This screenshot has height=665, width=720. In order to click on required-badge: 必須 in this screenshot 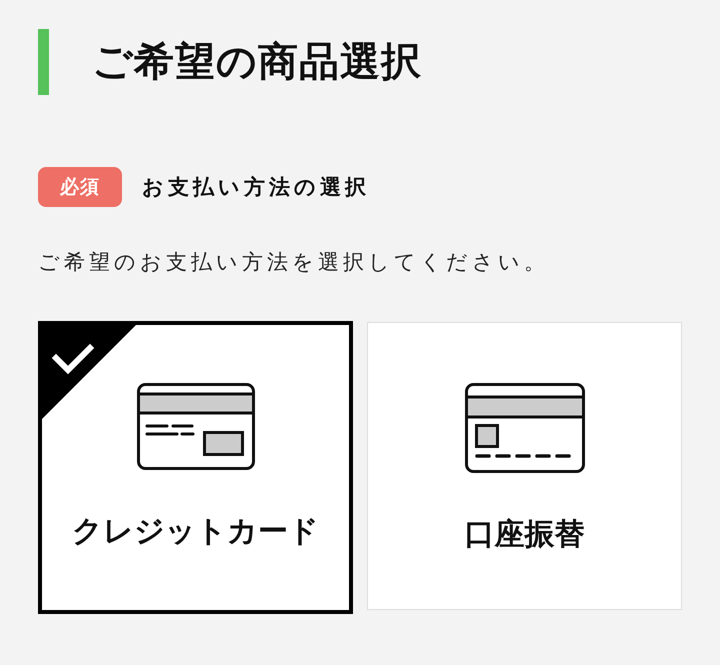, I will do `click(80, 187)`.